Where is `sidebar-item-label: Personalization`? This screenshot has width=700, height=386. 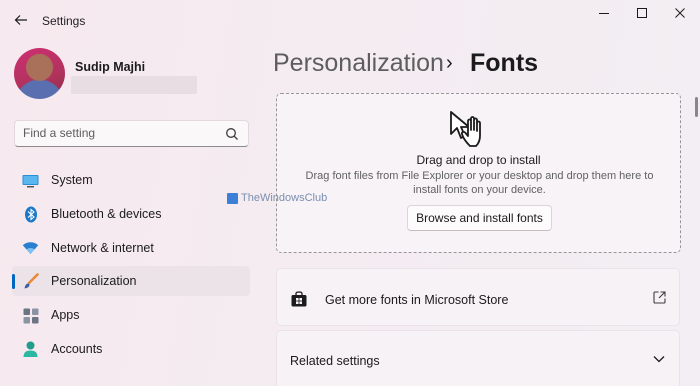 sidebar-item-label: Personalization is located at coordinates (94, 281).